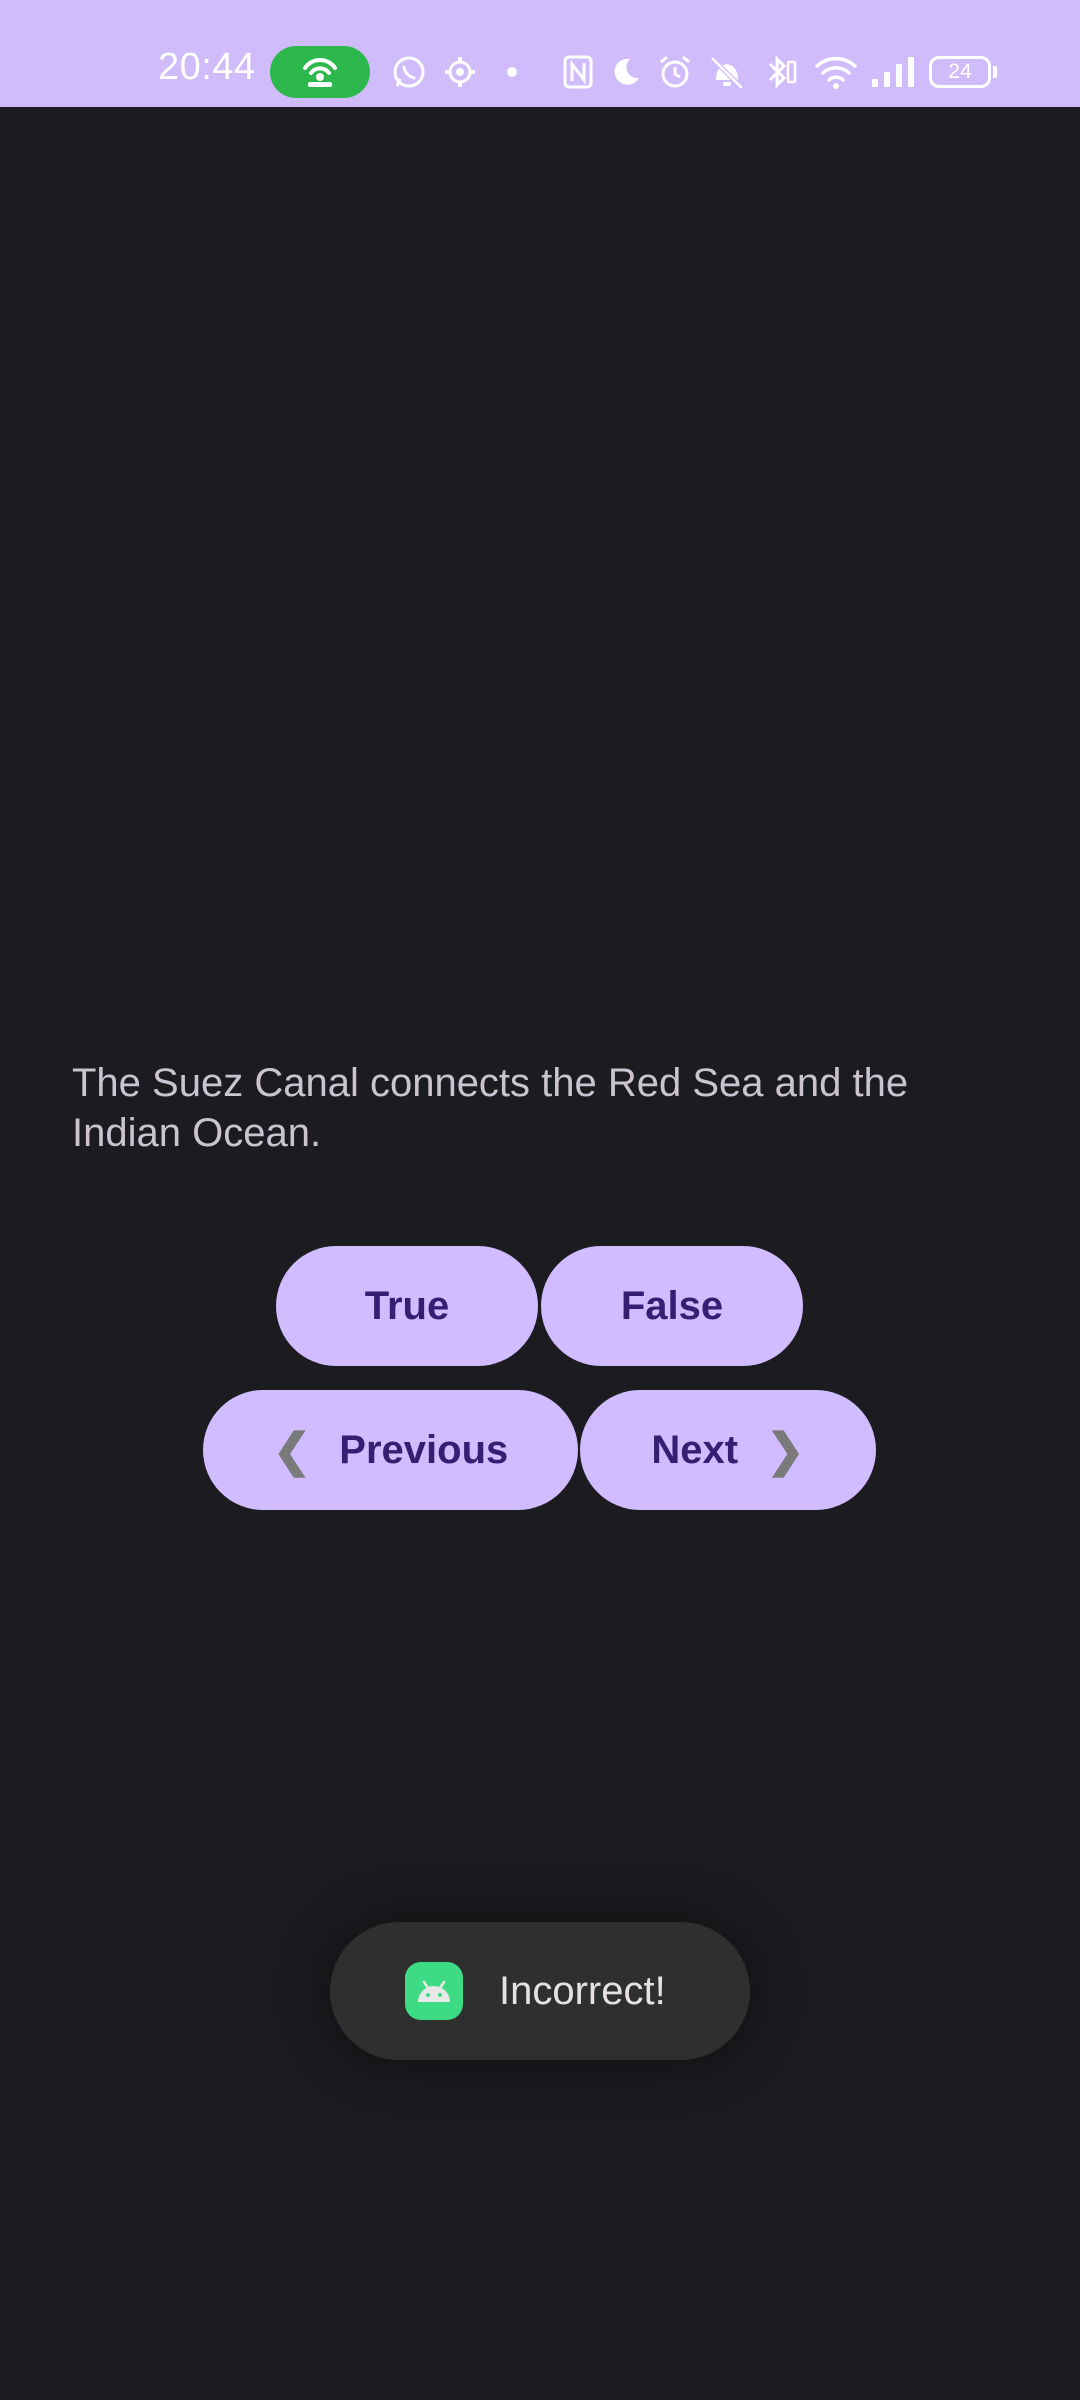 Image resolution: width=1080 pixels, height=2400 pixels. I want to click on hotspot-icon, so click(320, 72).